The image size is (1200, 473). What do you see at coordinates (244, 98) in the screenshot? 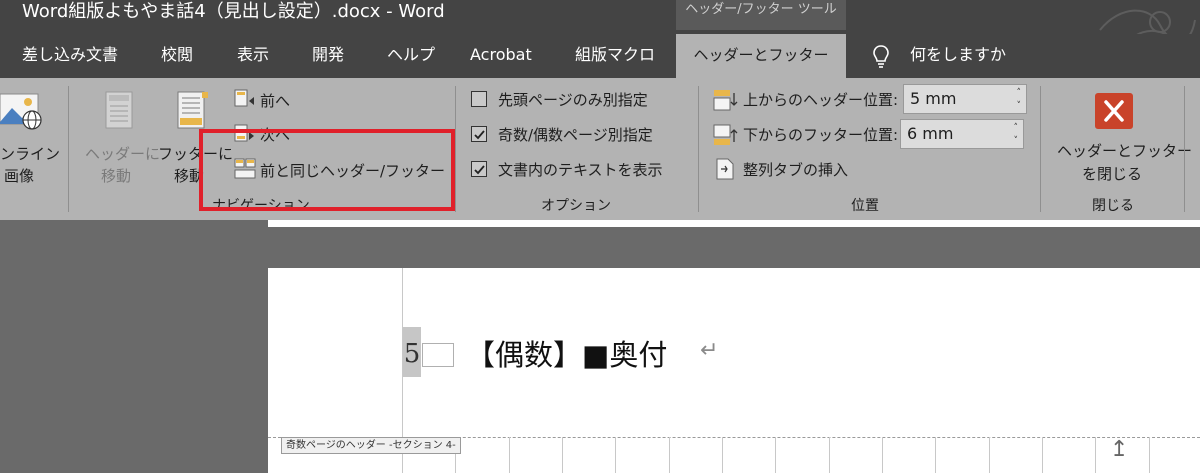
I see `previous-section-icon` at bounding box center [244, 98].